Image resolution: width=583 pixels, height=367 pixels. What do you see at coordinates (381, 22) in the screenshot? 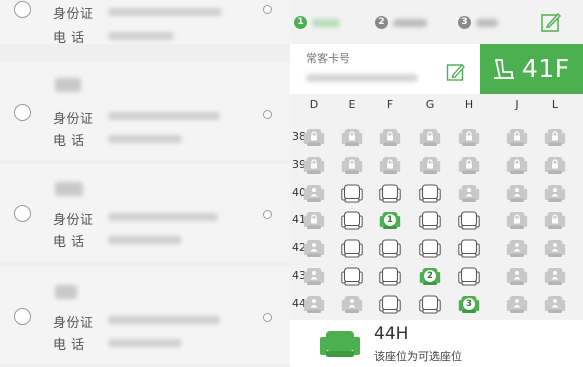
I see `step-number: 2` at bounding box center [381, 22].